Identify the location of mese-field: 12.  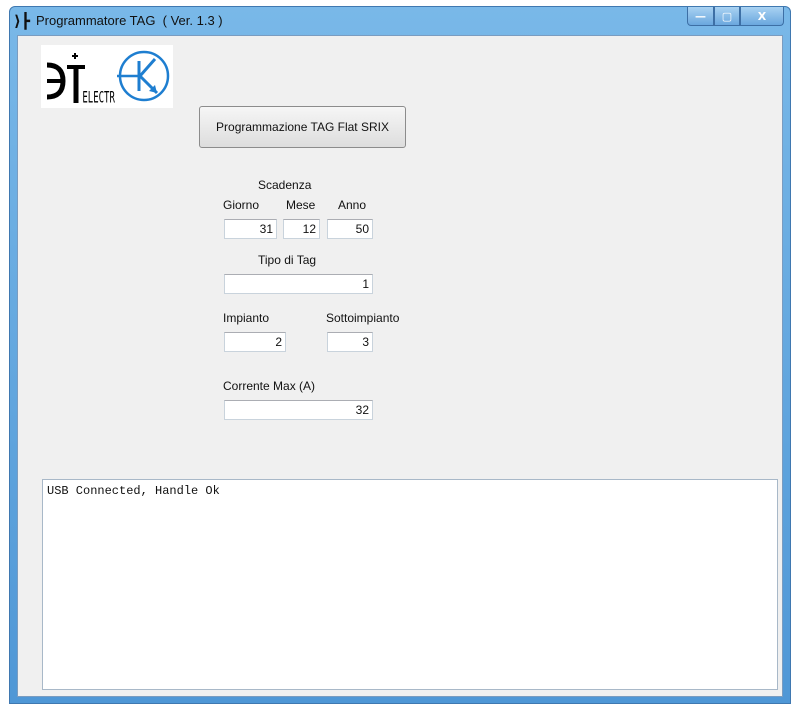
(301, 229).